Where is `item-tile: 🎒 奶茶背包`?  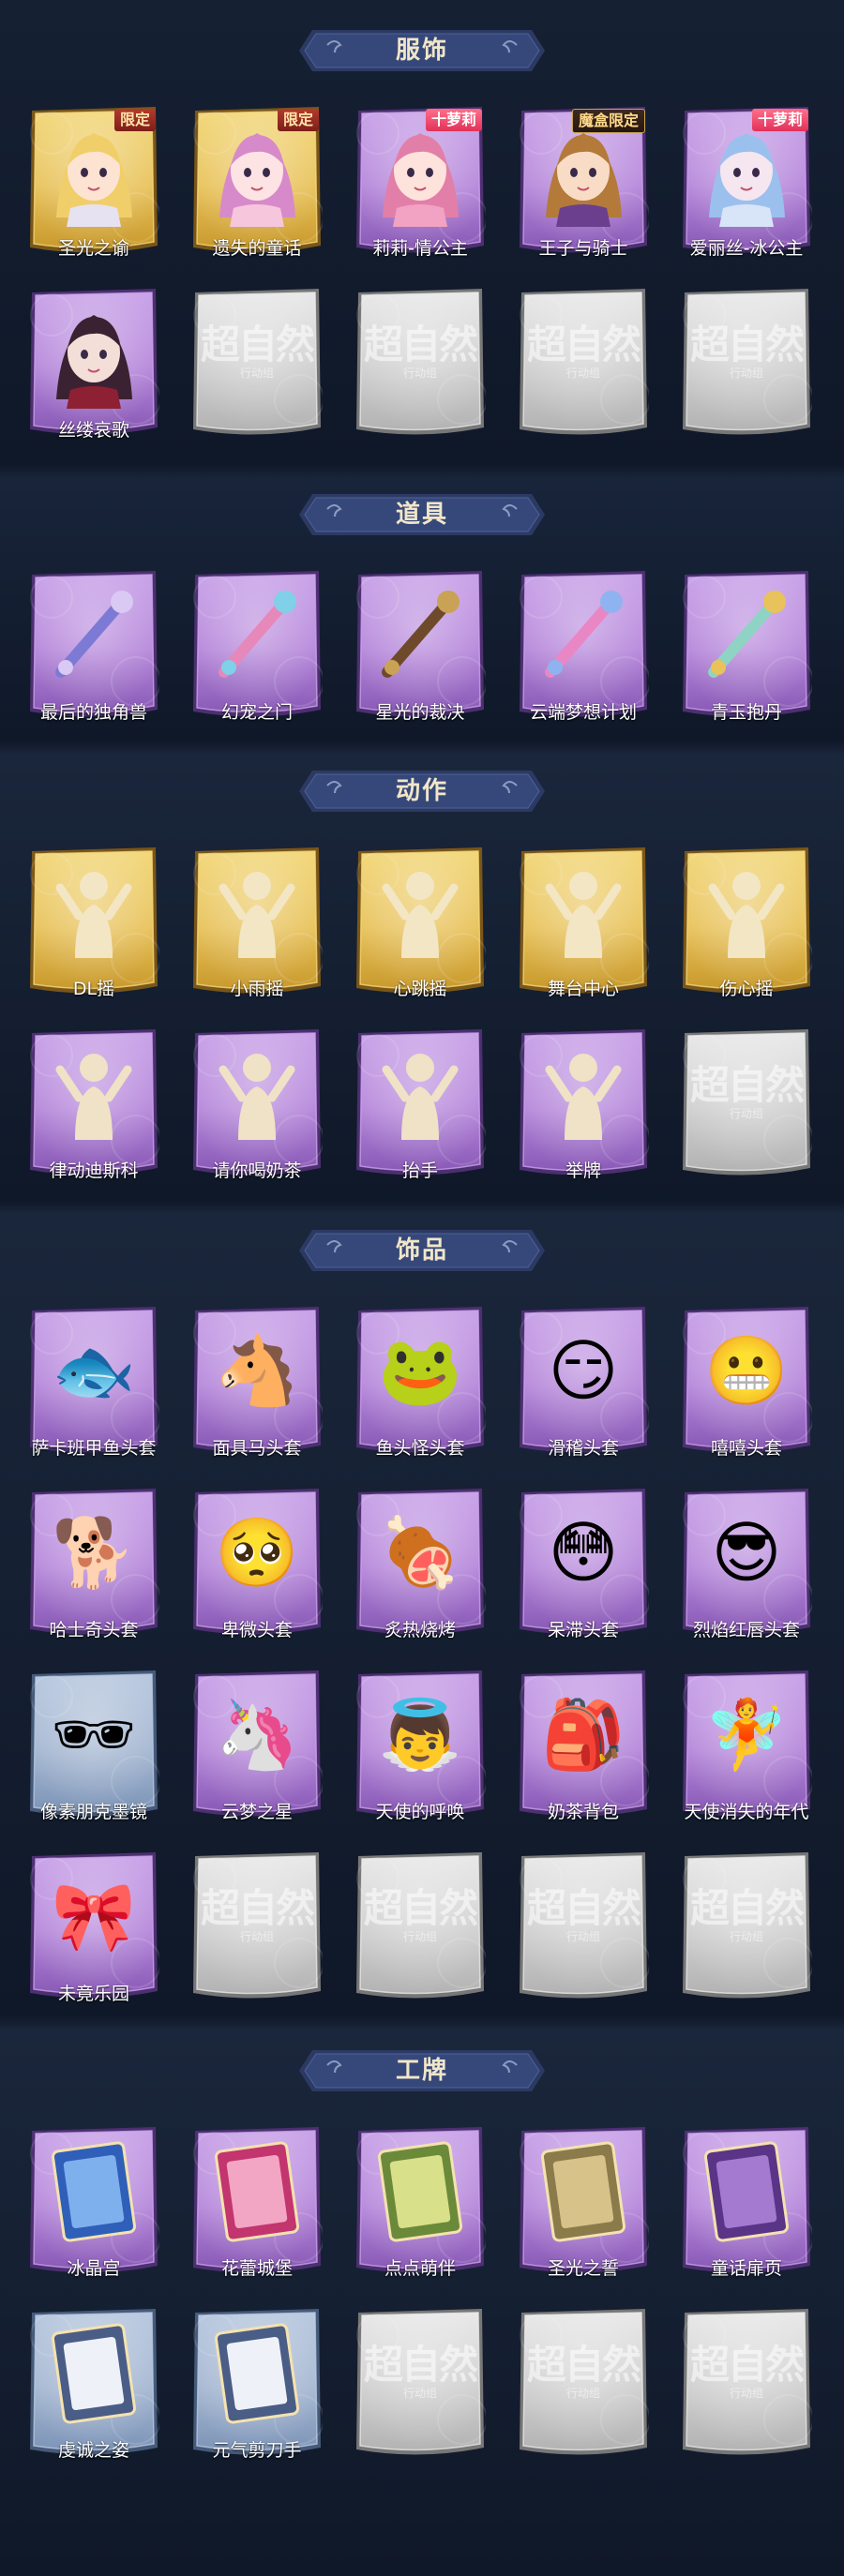 item-tile: 🎒 奶茶背包 is located at coordinates (583, 1749).